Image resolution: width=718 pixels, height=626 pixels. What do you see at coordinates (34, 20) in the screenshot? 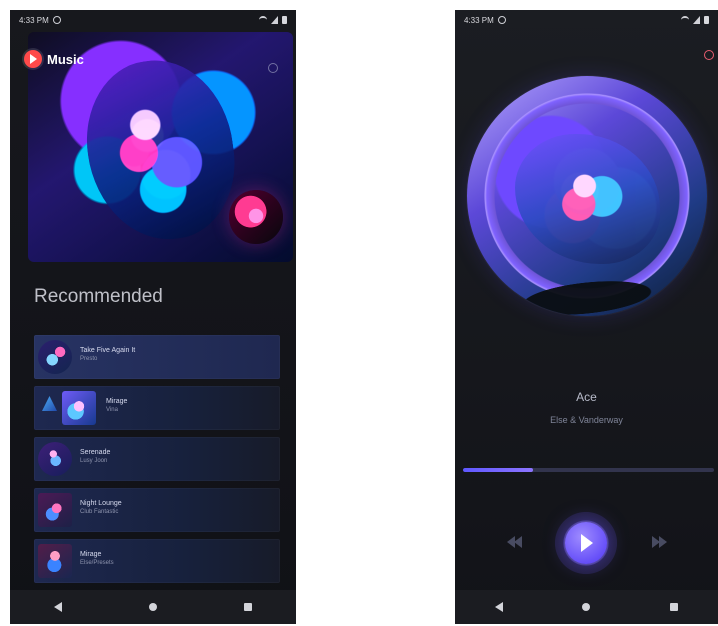
I see `left-status-time: 4:33 PM` at bounding box center [34, 20].